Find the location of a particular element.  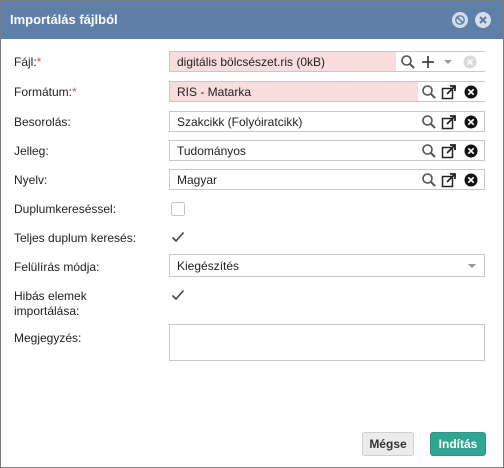

language-label: Nyelv: is located at coordinates (31, 180).